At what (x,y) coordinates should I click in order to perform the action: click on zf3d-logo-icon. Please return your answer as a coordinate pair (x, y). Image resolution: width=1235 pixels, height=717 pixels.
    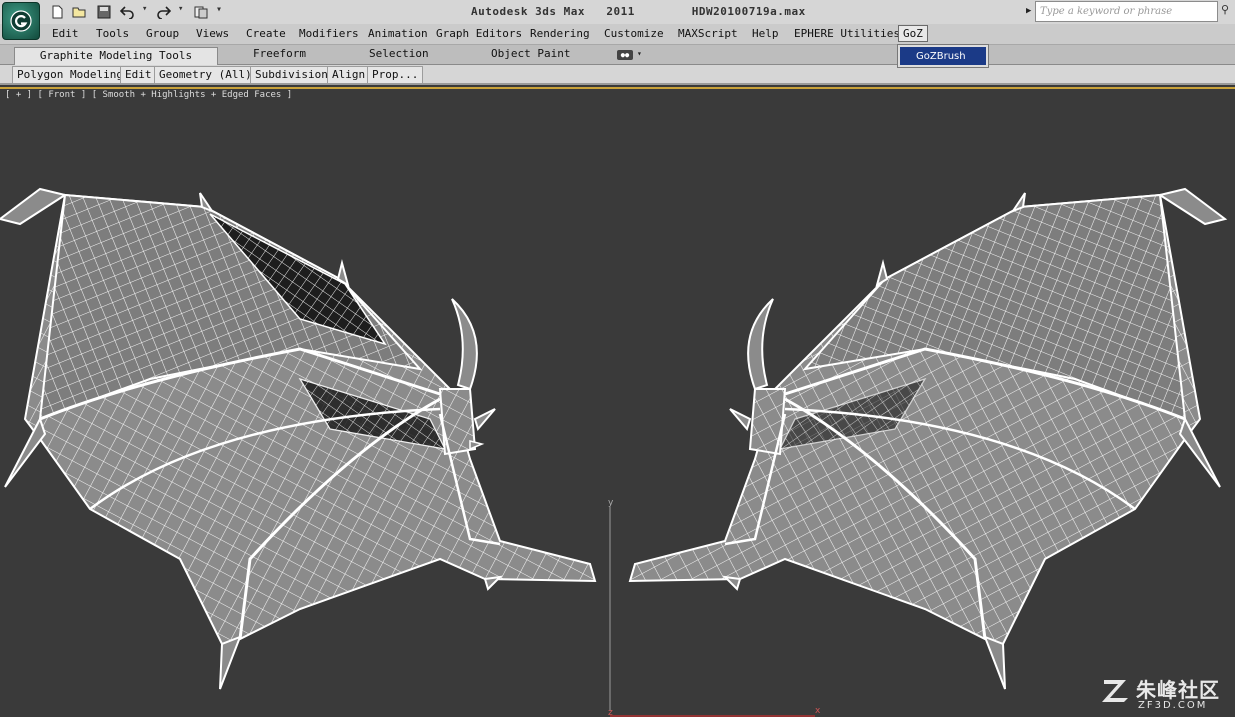
    Looking at the image, I should click on (1115, 691).